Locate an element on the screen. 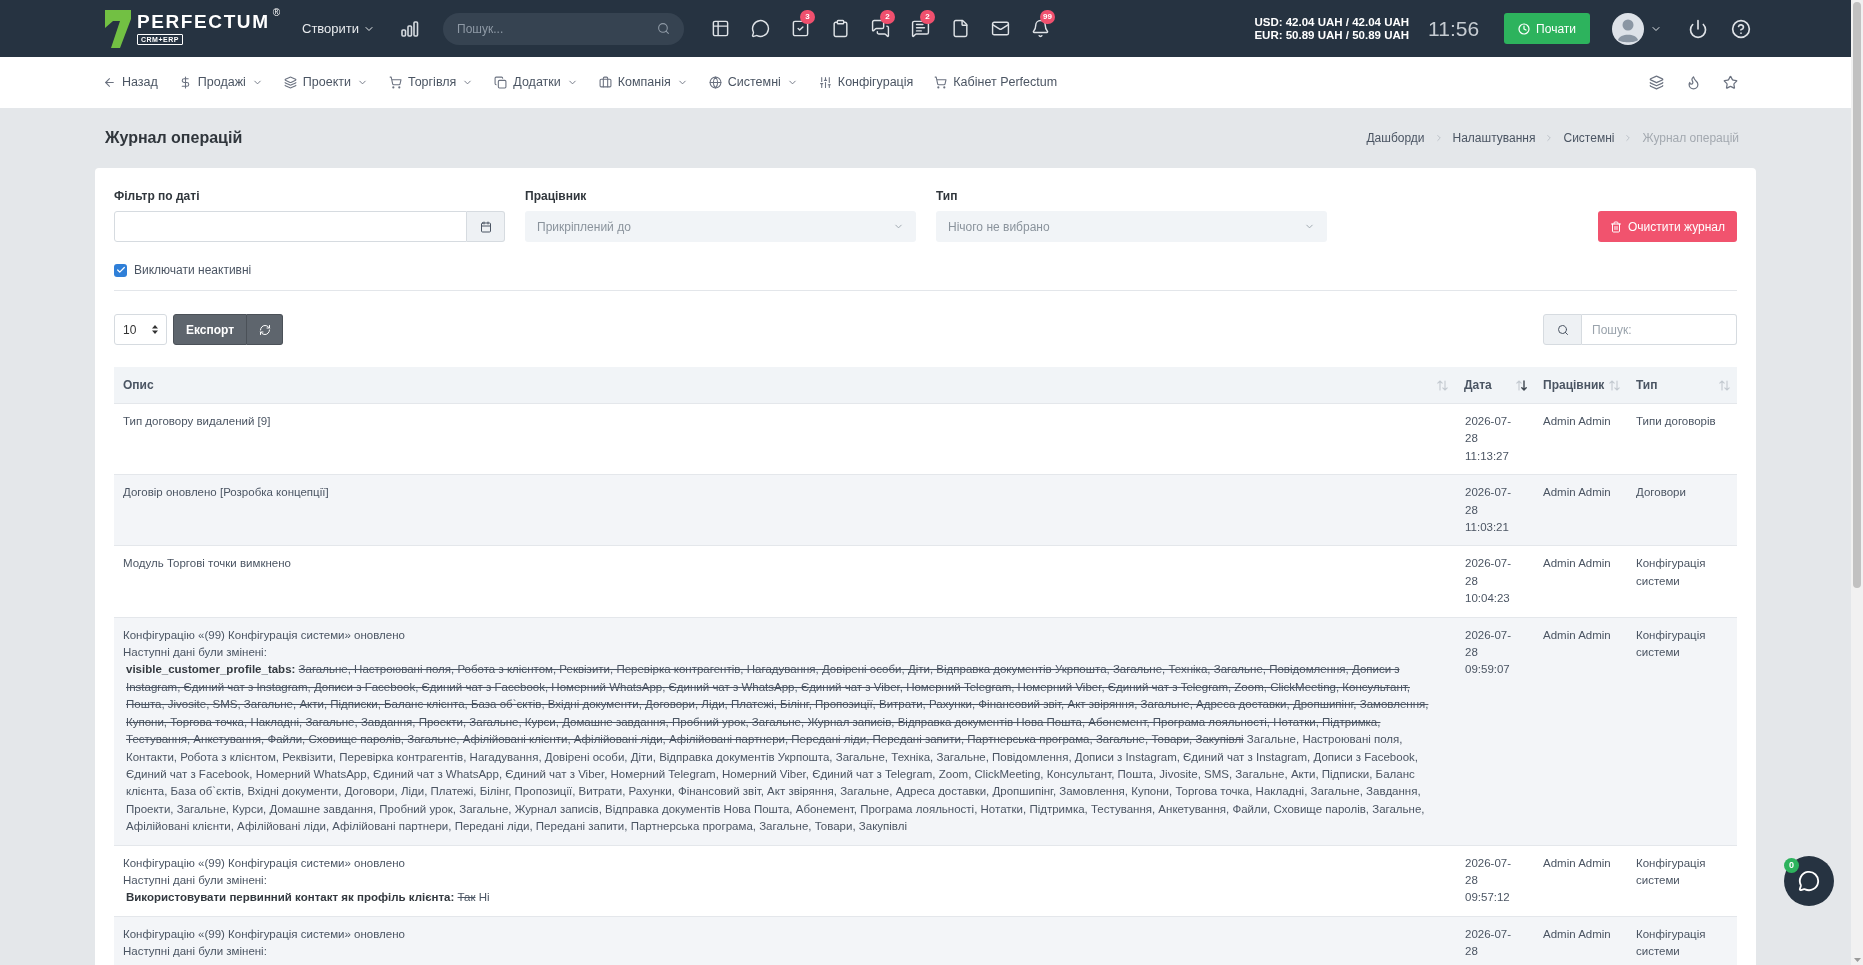 This screenshot has width=1863, height=965. power-icon is located at coordinates (1698, 28).